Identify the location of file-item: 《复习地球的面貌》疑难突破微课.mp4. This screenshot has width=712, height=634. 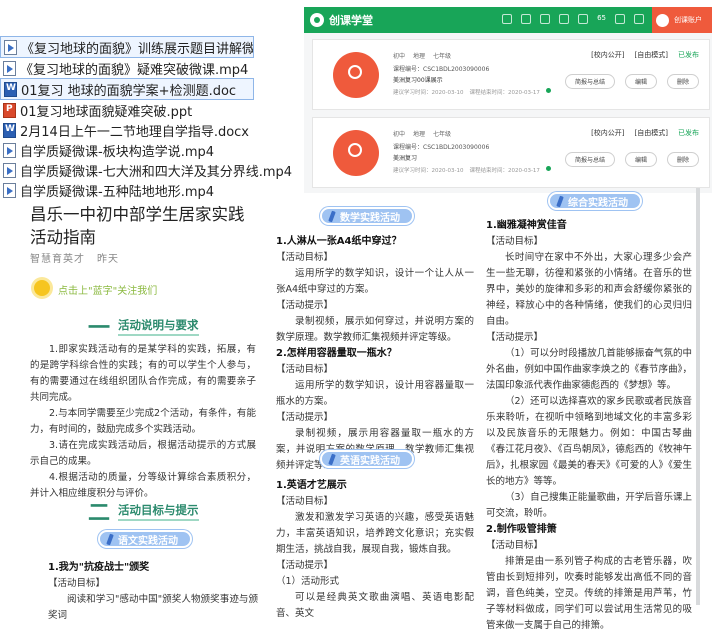
(150, 68).